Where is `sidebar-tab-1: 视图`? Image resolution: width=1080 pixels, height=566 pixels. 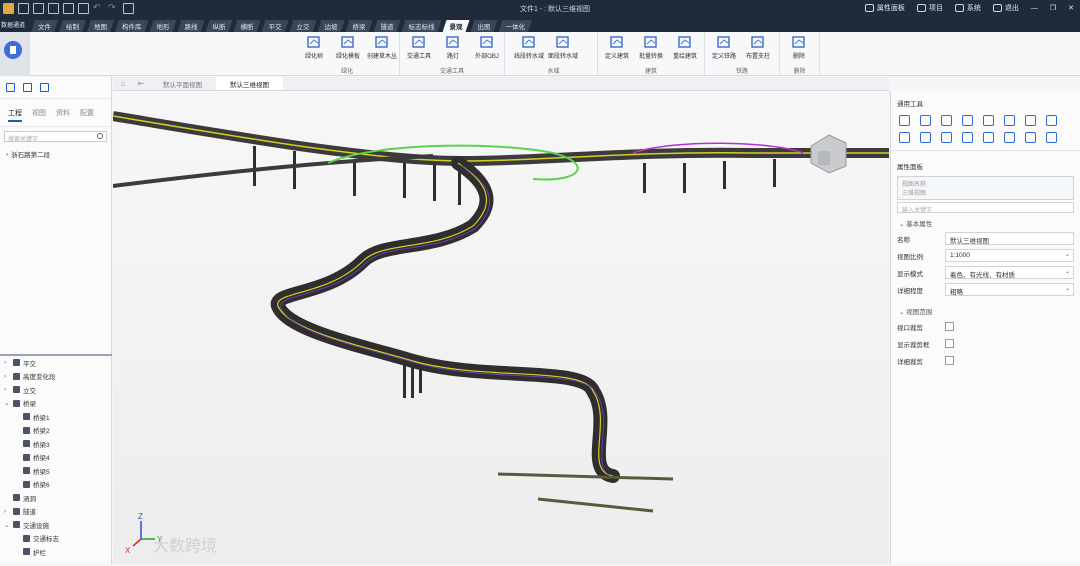 sidebar-tab-1: 视图 is located at coordinates (39, 115).